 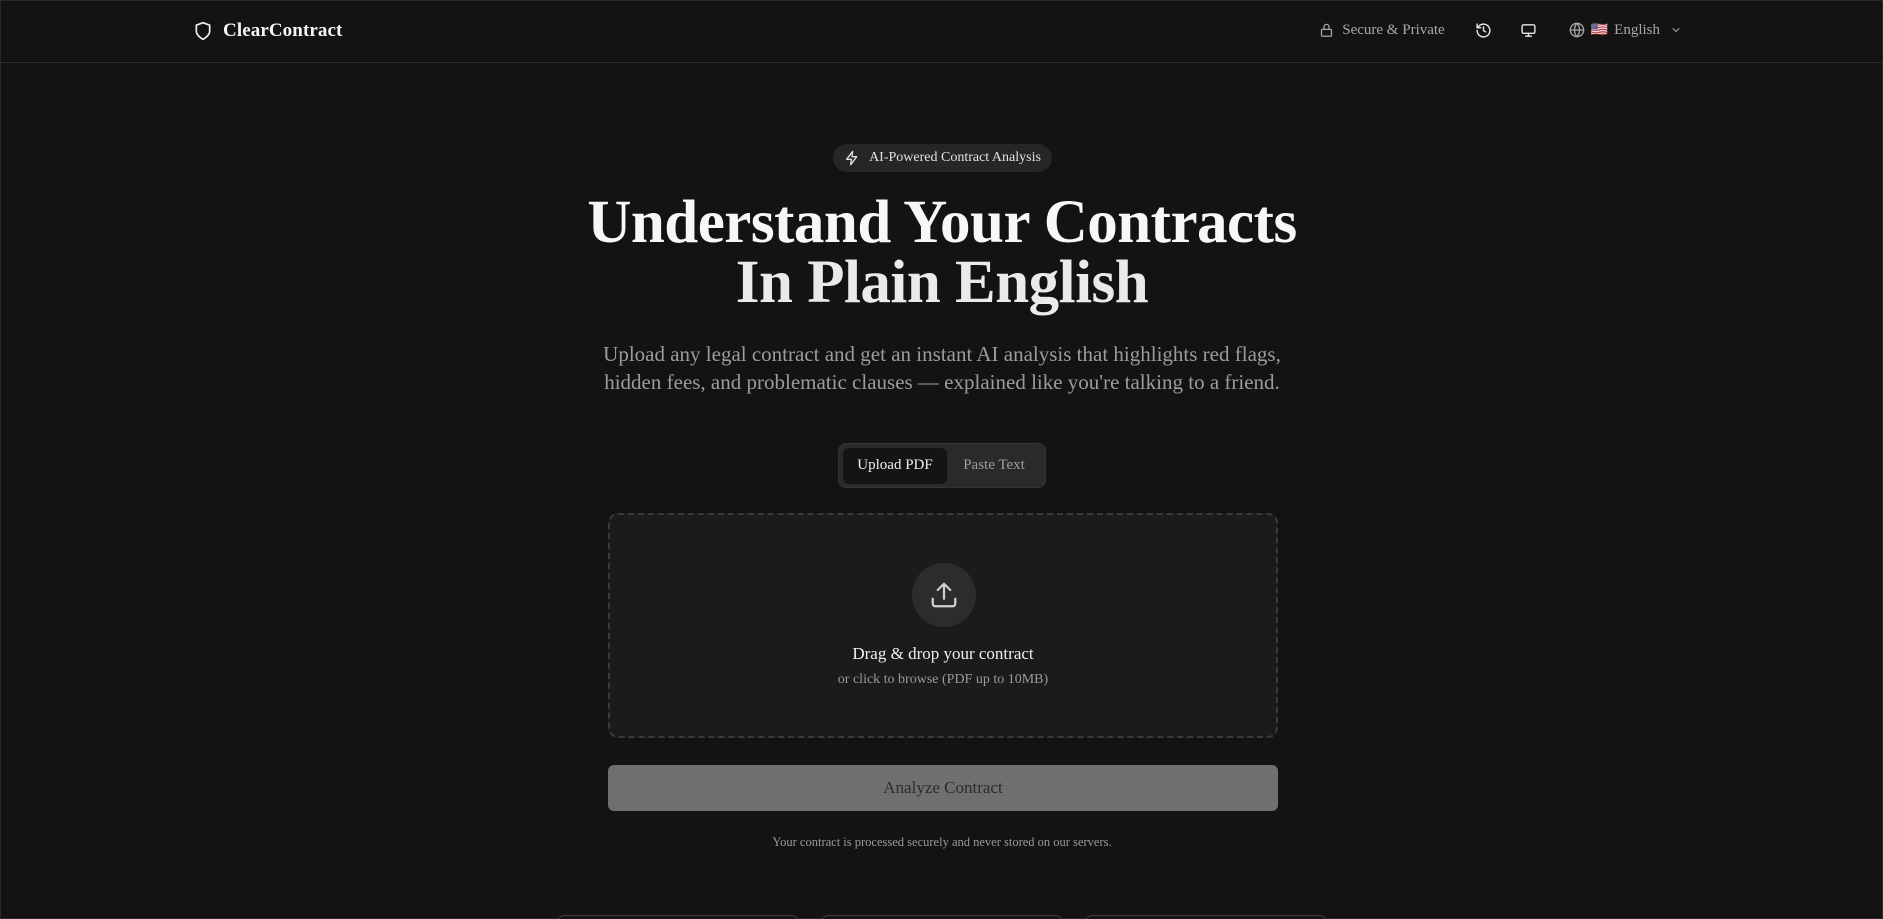 I want to click on brand-name: ClearContract, so click(x=283, y=30).